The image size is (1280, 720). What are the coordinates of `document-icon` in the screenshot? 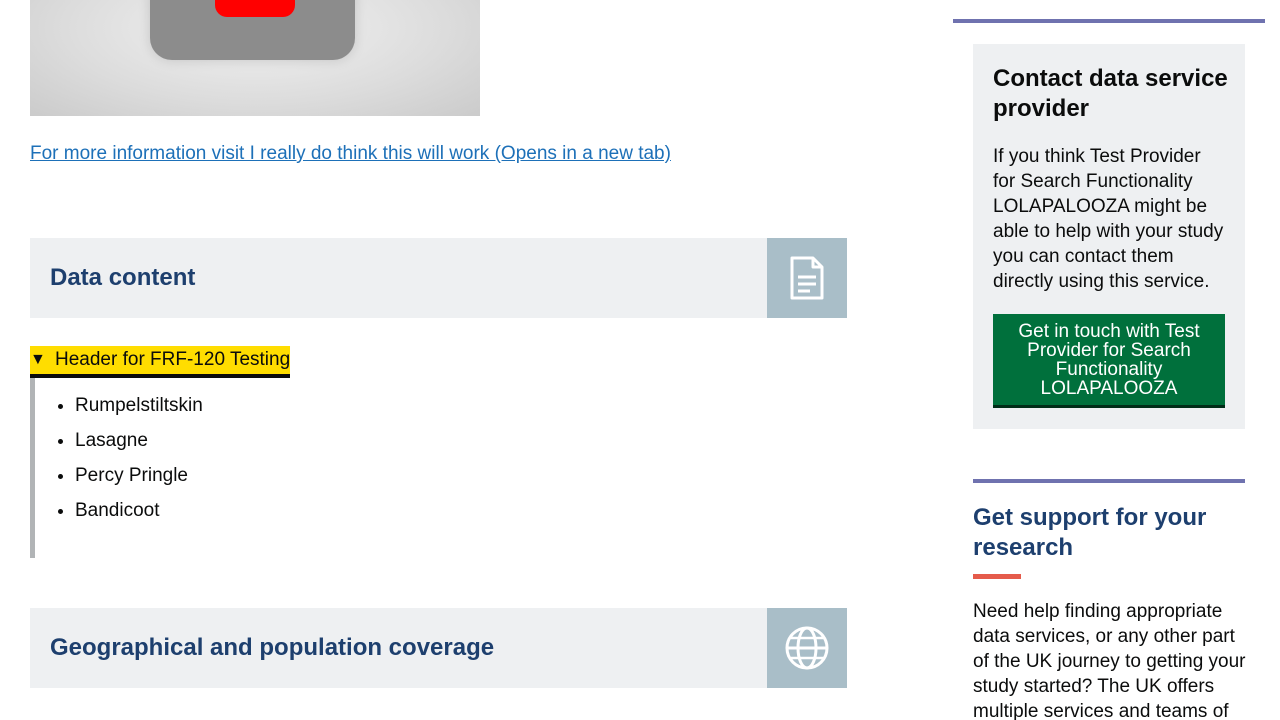 It's located at (807, 278).